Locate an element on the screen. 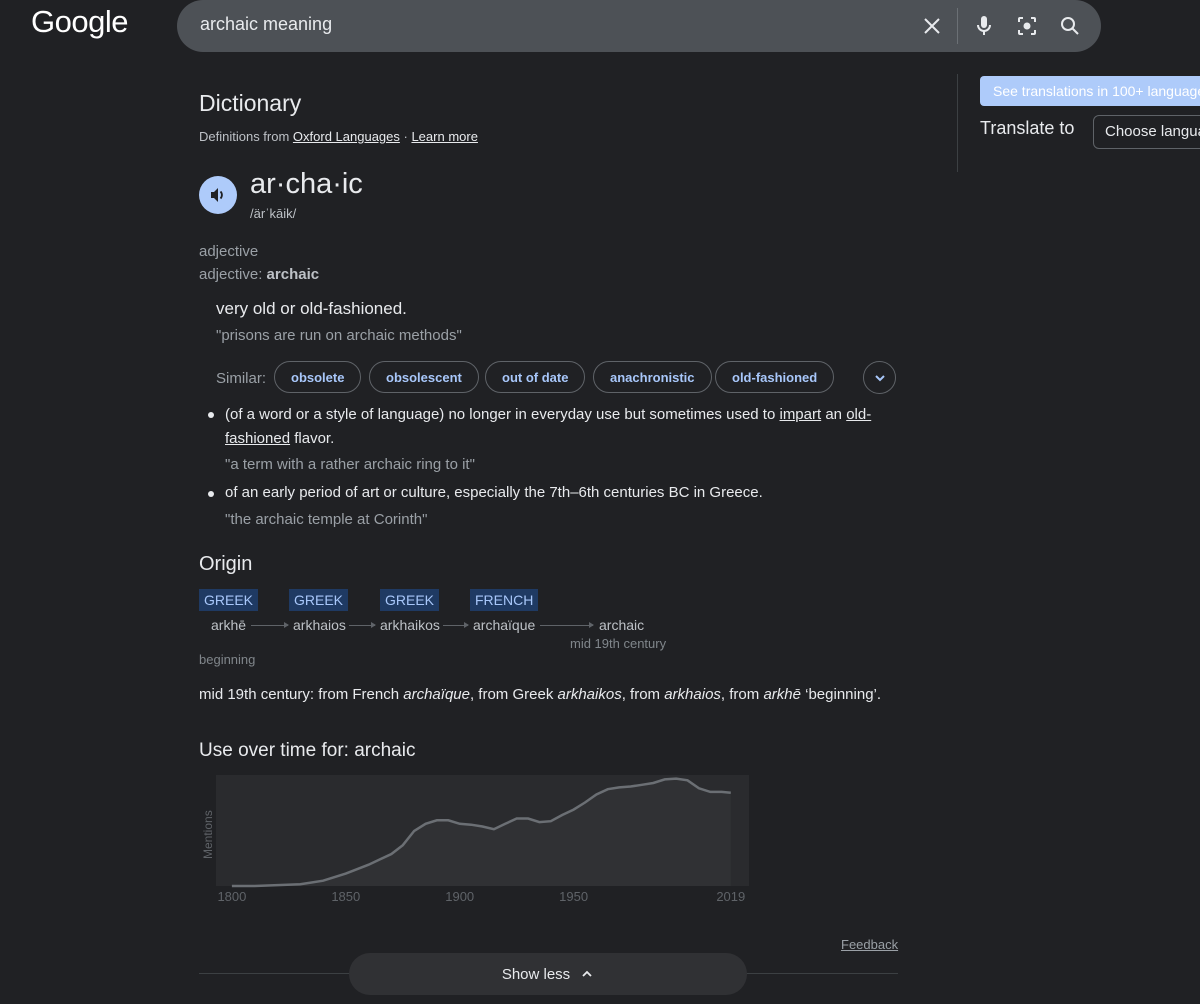 The image size is (1200, 1004). choose-language-select: Choose language is located at coordinates (1146, 132).